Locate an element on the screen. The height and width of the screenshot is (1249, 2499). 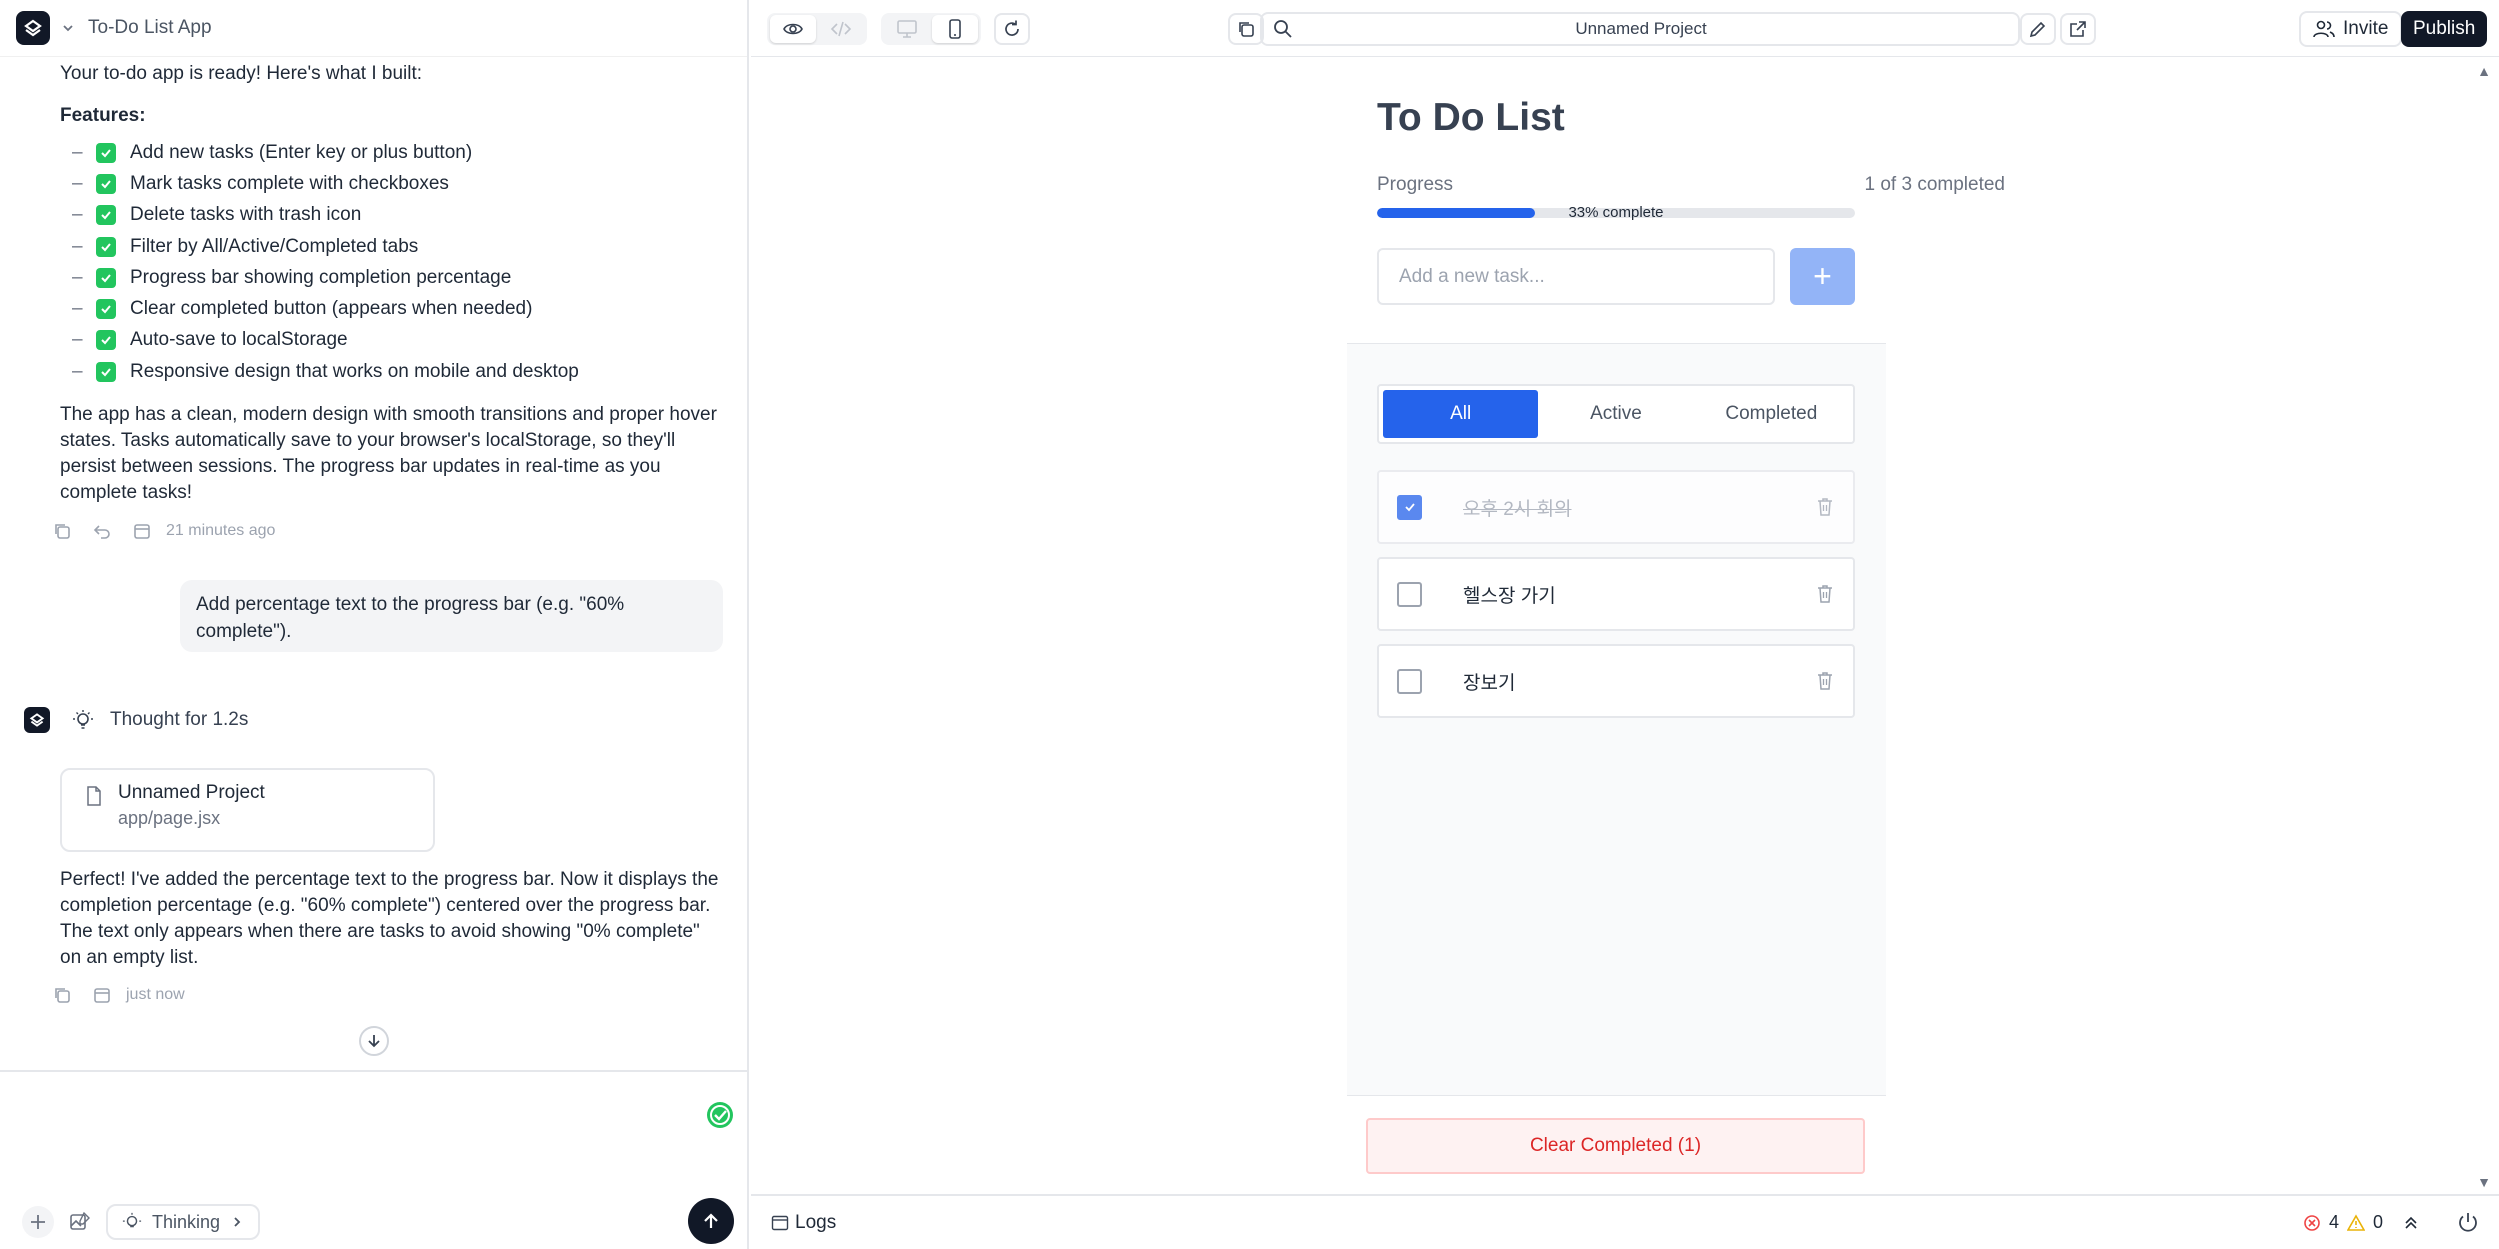
progress-count: 1 of 3 completed is located at coordinates (1934, 184).